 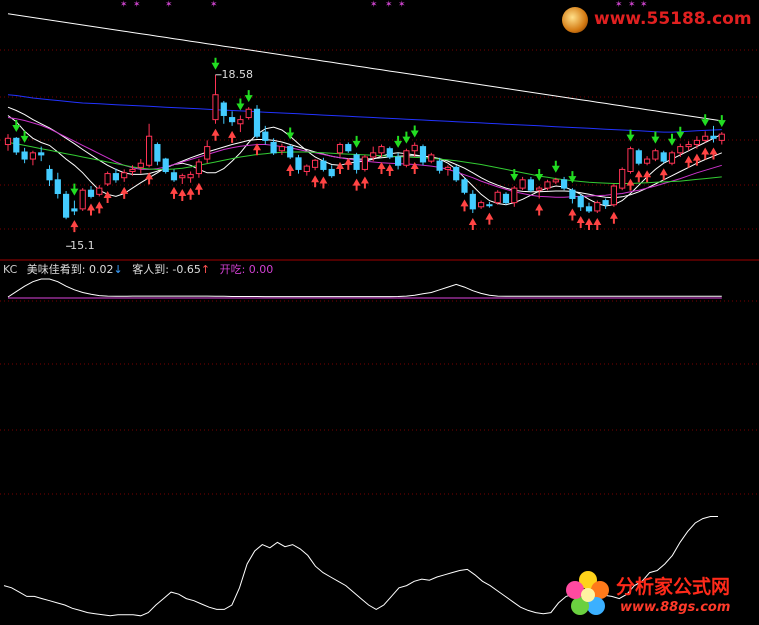 What do you see at coordinates (673, 587) in the screenshot?
I see `bottom-logo-name: 分析家公式网` at bounding box center [673, 587].